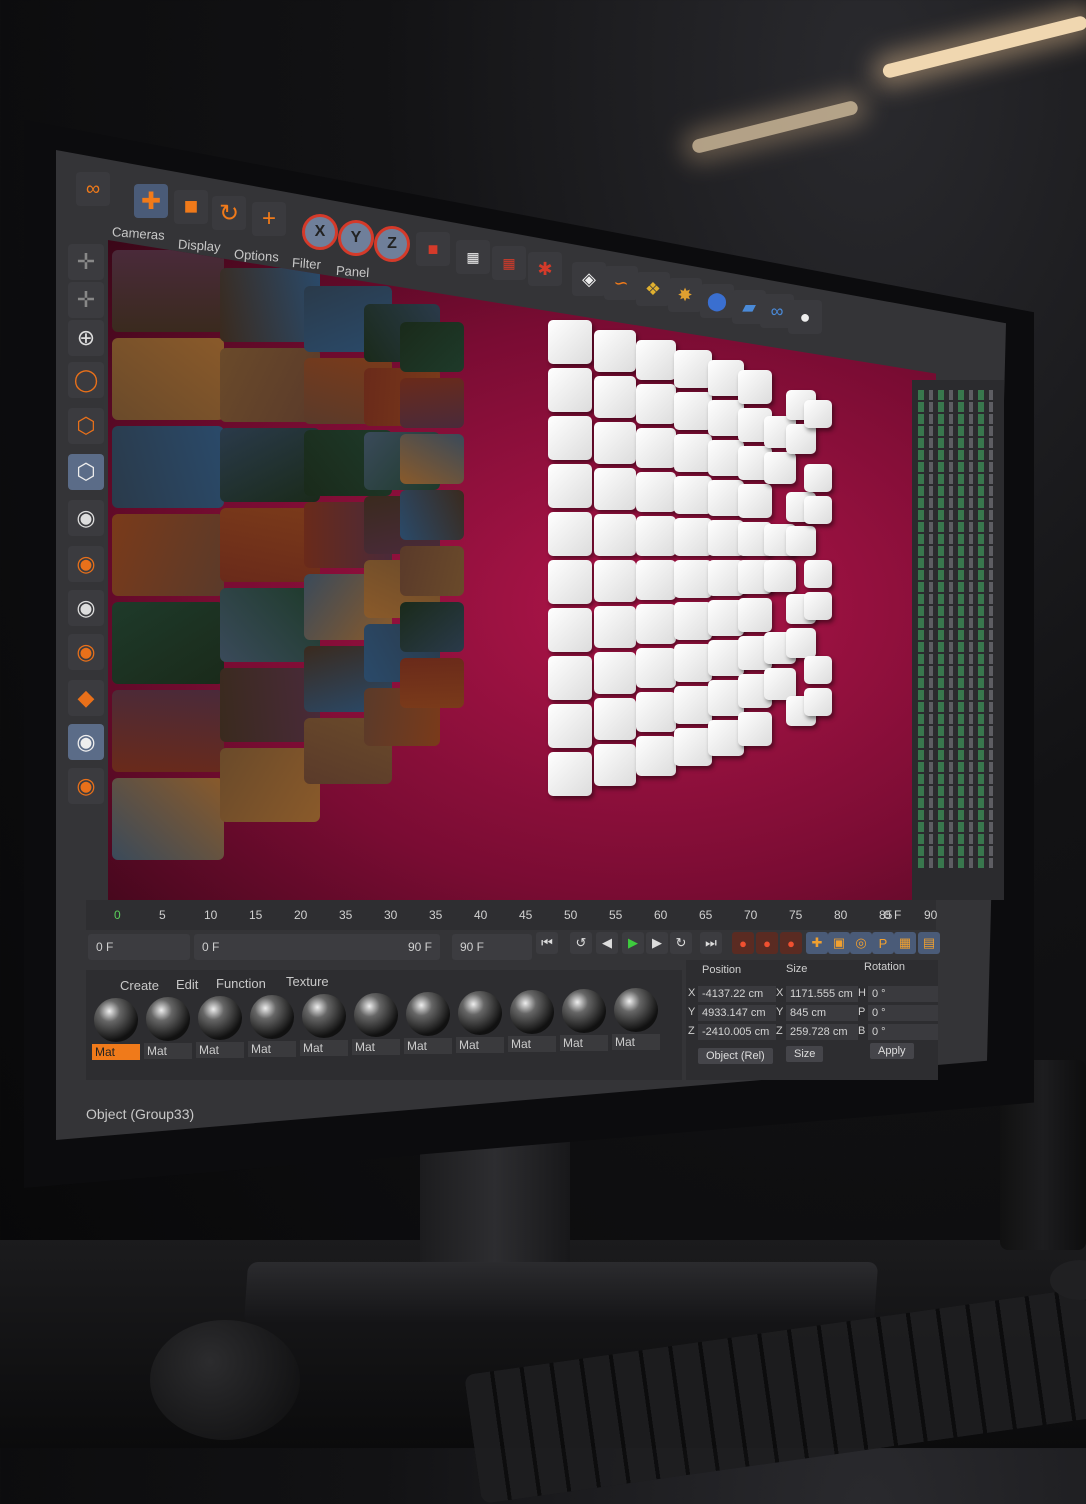 This screenshot has height=1504, width=1086. I want to click on object-manager-panel, so click(958, 640).